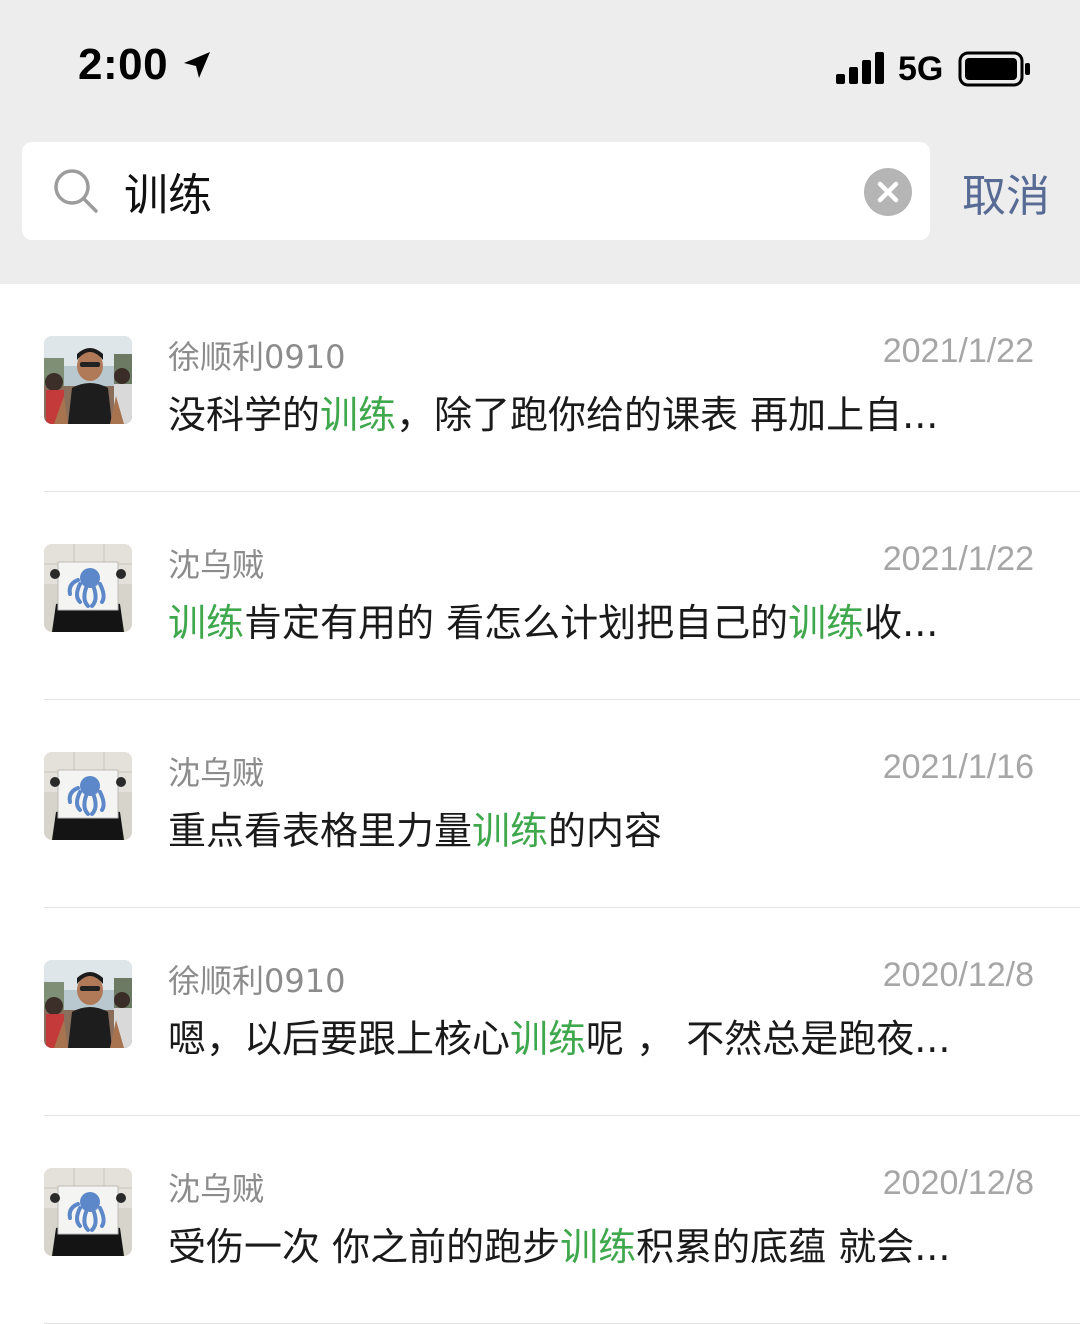  Describe the element at coordinates (958, 767) in the screenshot. I see `message-date: 2021/1/16` at that location.